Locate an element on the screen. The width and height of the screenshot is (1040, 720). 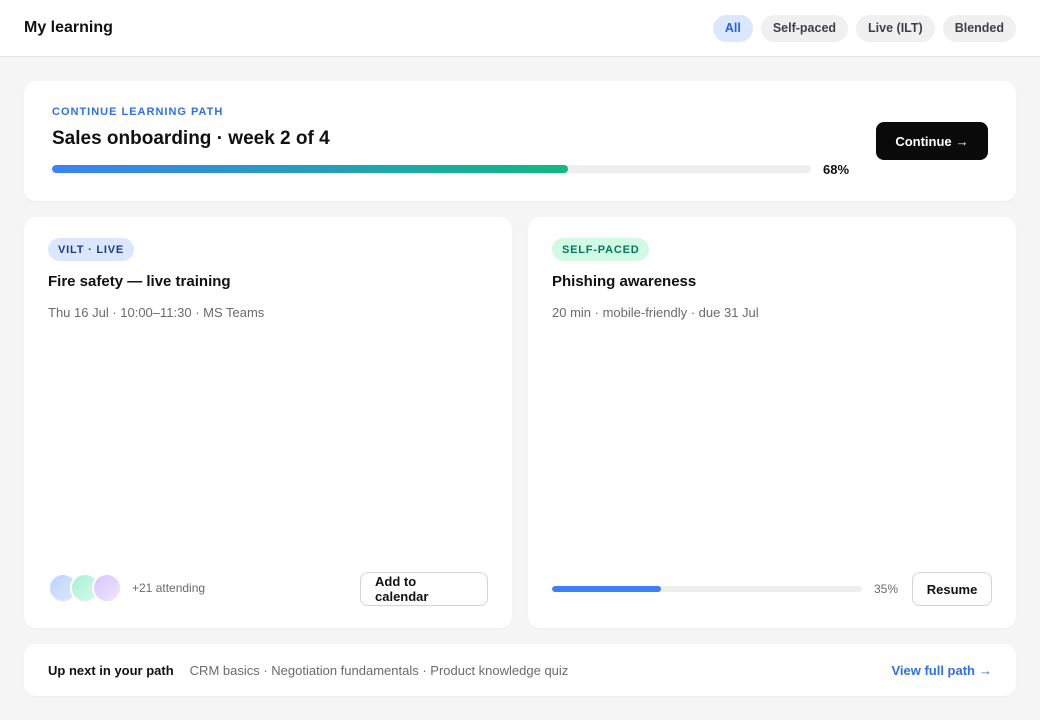
view-full-path-link: View full path → is located at coordinates (941, 670).